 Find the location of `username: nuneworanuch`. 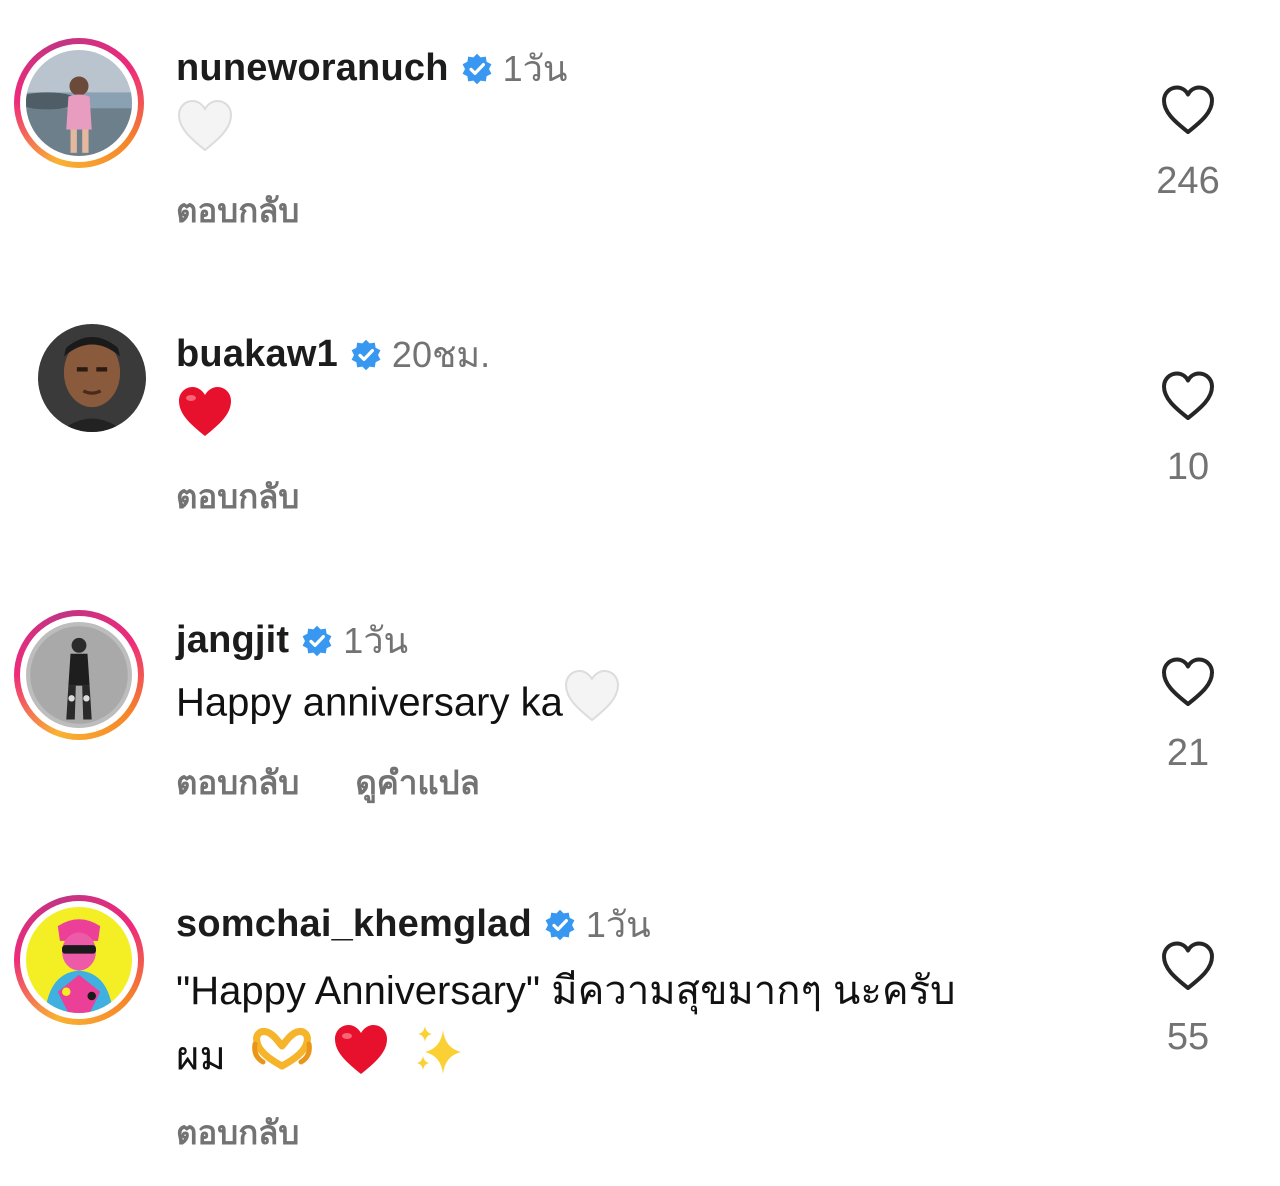

username: nuneworanuch is located at coordinates (312, 68).